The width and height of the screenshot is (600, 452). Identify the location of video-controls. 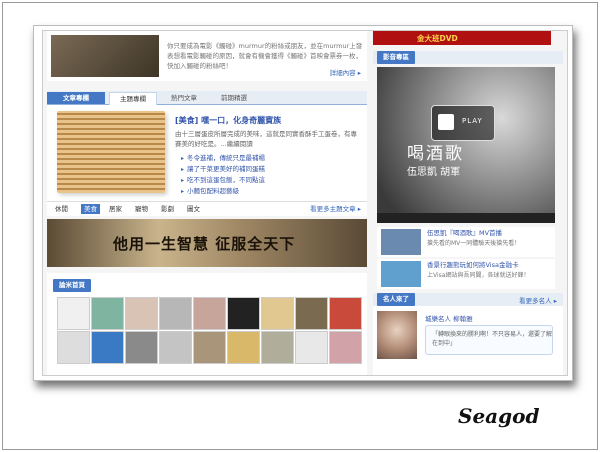
(466, 218).